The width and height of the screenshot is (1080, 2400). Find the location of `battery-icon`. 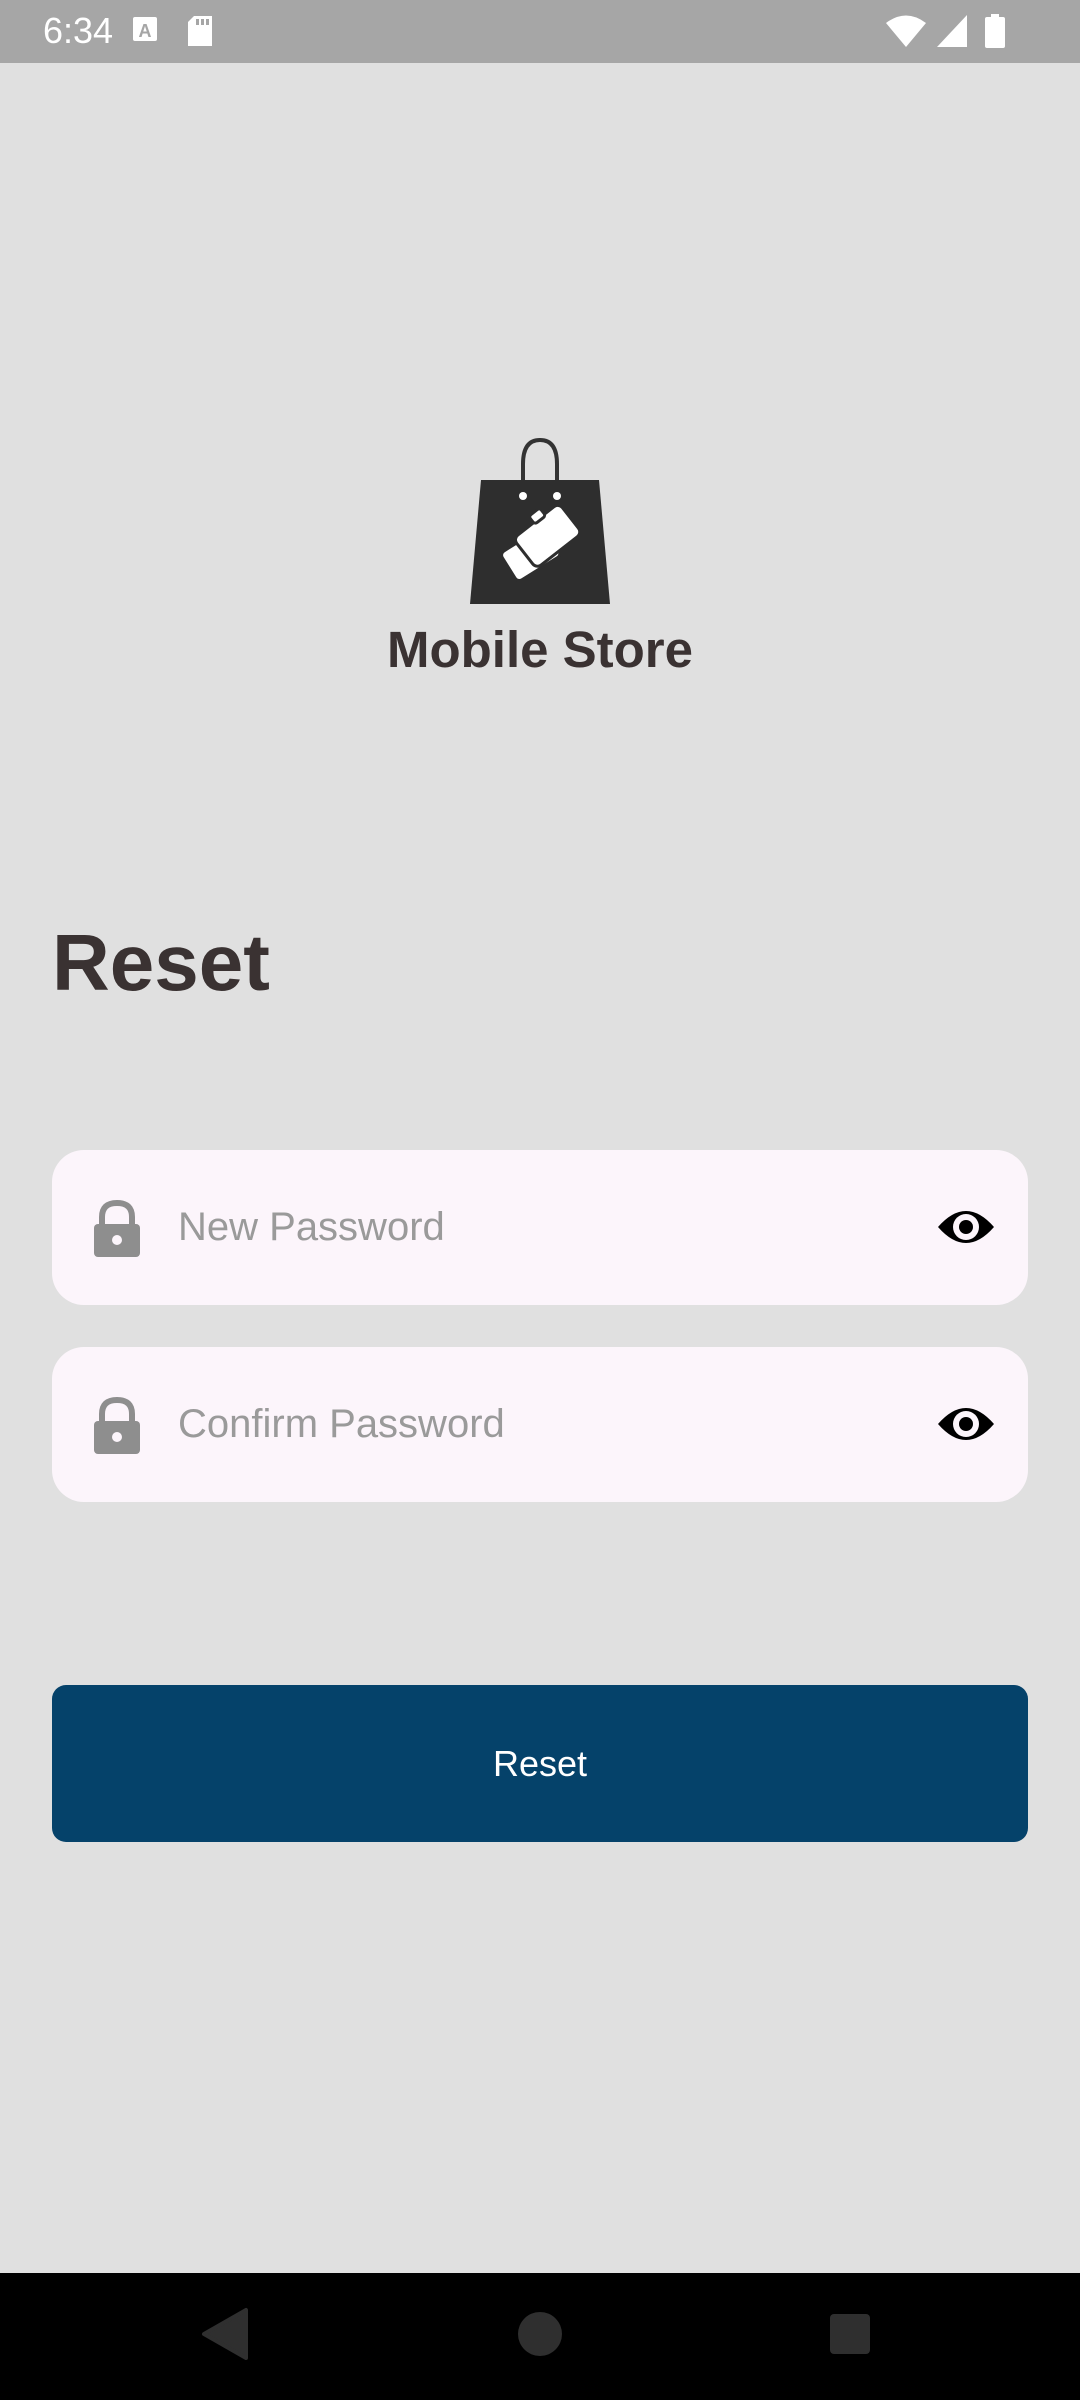

battery-icon is located at coordinates (995, 31).